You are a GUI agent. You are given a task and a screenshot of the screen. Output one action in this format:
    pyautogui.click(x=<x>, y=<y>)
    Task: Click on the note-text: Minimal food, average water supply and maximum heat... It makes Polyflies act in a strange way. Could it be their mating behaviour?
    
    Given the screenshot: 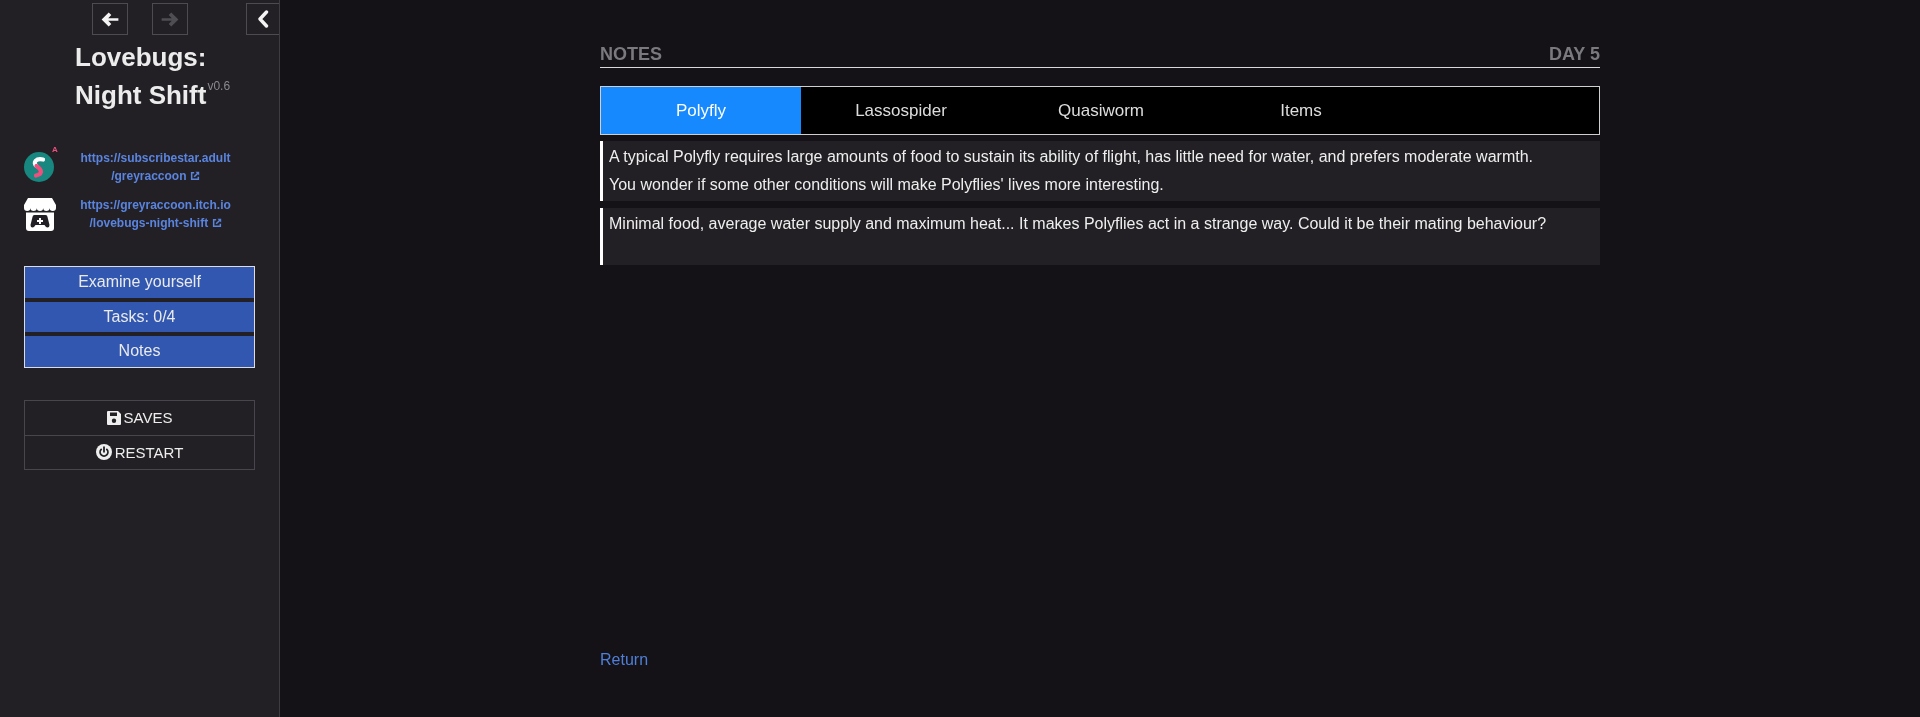 What is the action you would take?
    pyautogui.click(x=1078, y=224)
    